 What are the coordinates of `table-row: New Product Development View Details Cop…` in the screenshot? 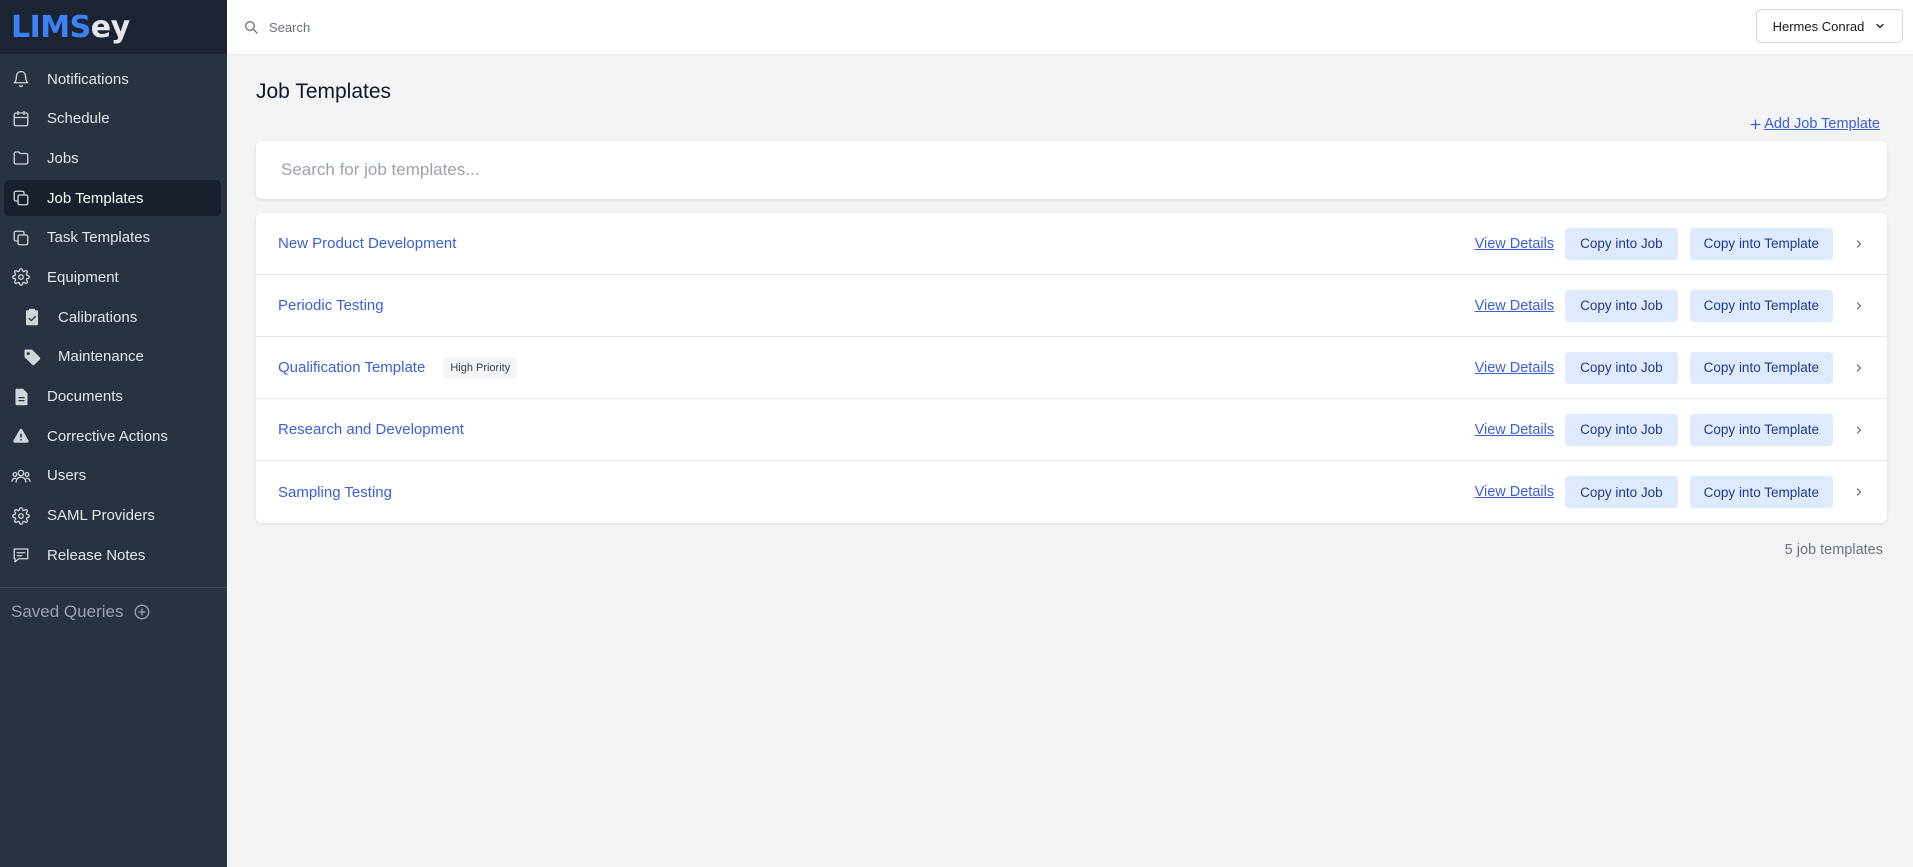 It's located at (1071, 244).